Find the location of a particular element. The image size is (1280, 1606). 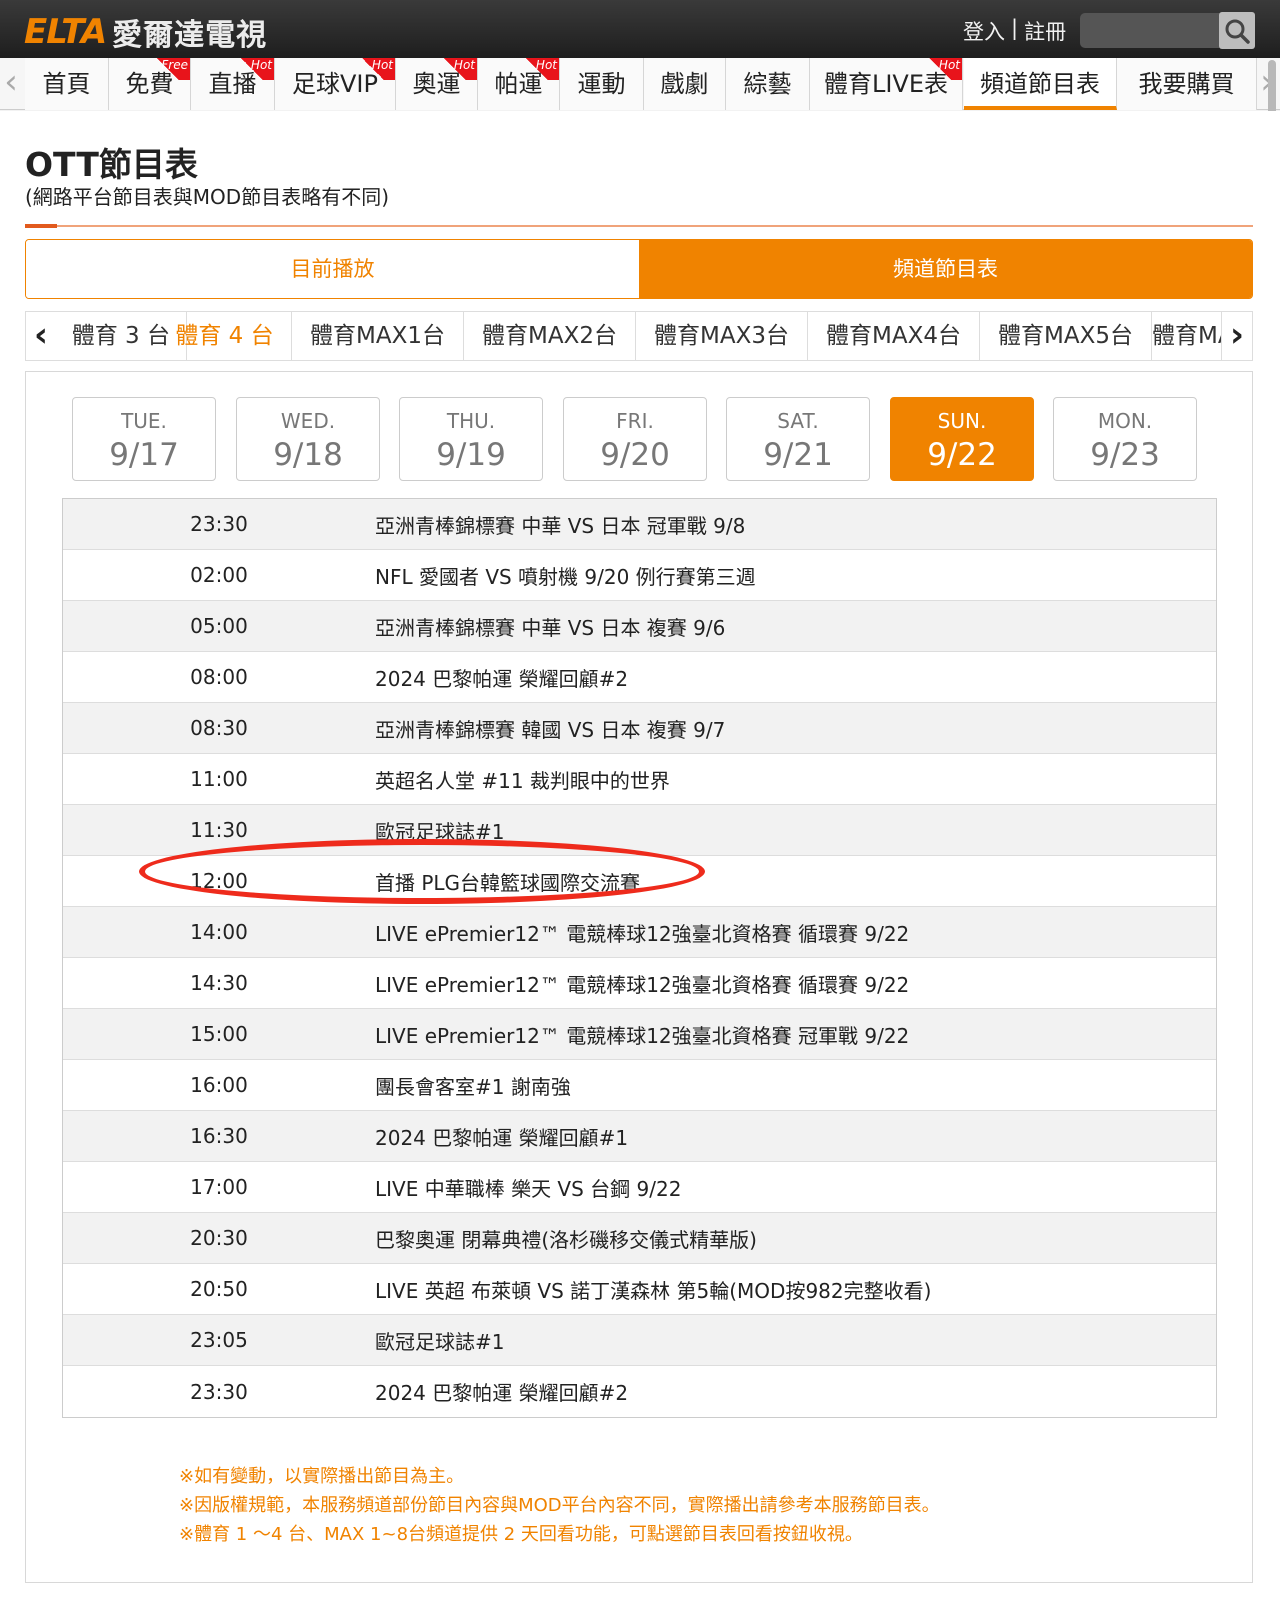

elta-logo: ELTA 愛爾達電視 is located at coordinates (145, 32).